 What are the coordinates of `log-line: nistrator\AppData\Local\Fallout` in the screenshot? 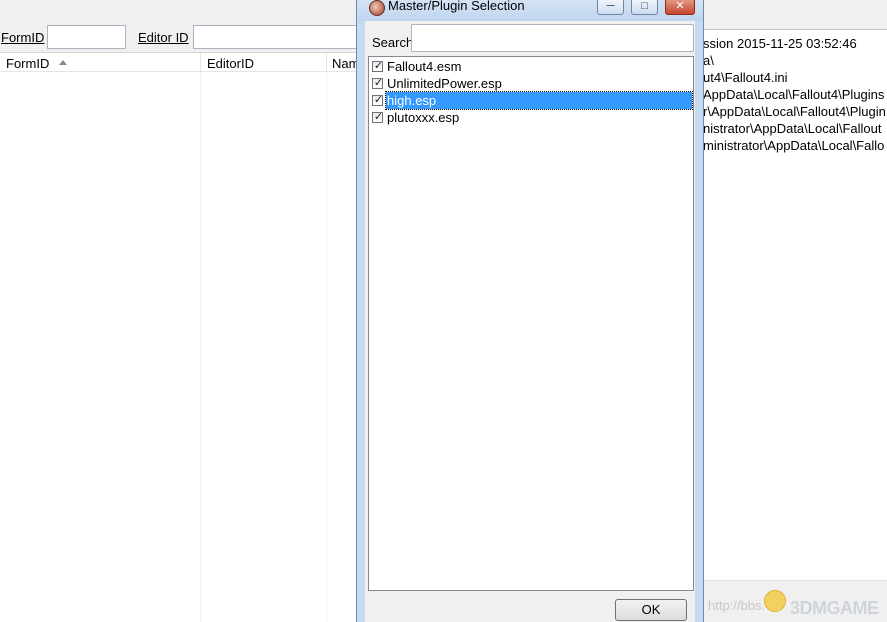 It's located at (792, 128).